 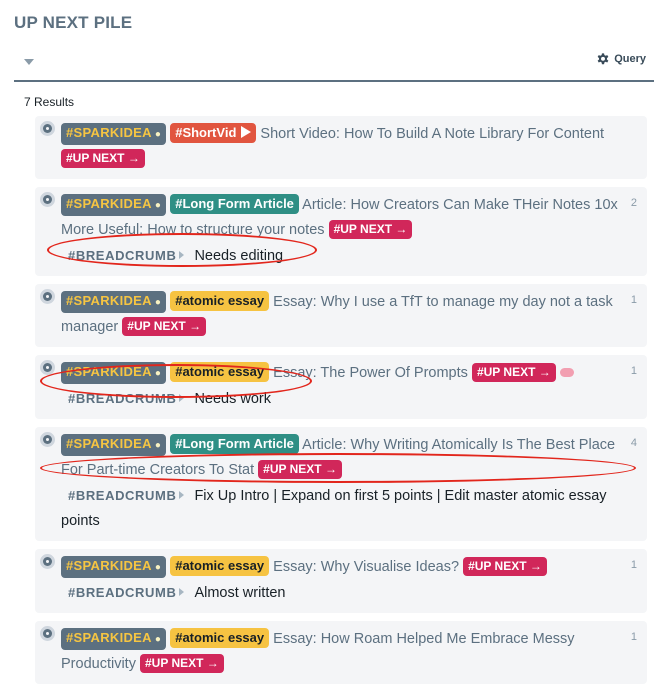 I want to click on breadcrumb-line: #BREADCRUMB Needs editing, so click(x=340, y=256).